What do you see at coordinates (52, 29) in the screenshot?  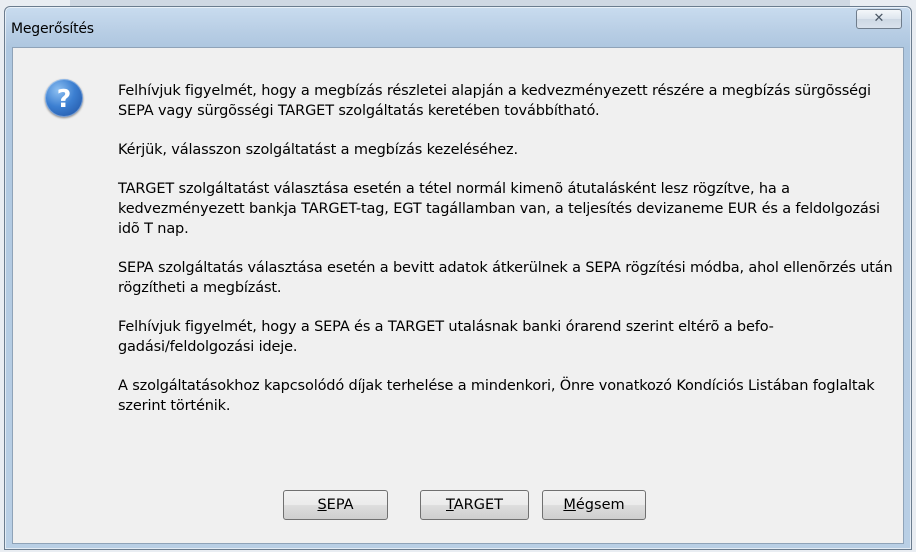 I see `dialog-title: Megerősítés` at bounding box center [52, 29].